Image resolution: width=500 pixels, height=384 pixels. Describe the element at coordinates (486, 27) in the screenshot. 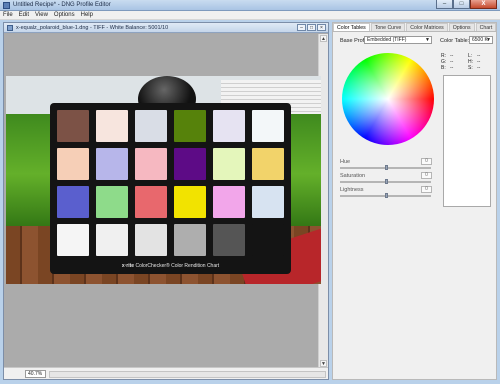

I see `tab-chart: Chart` at that location.